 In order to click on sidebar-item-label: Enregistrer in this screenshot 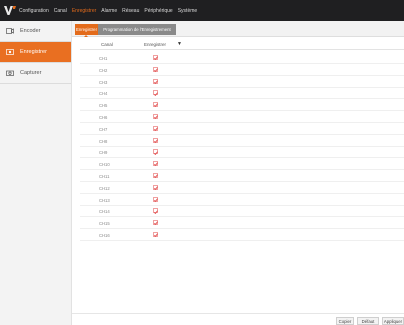, I will do `click(33, 52)`.